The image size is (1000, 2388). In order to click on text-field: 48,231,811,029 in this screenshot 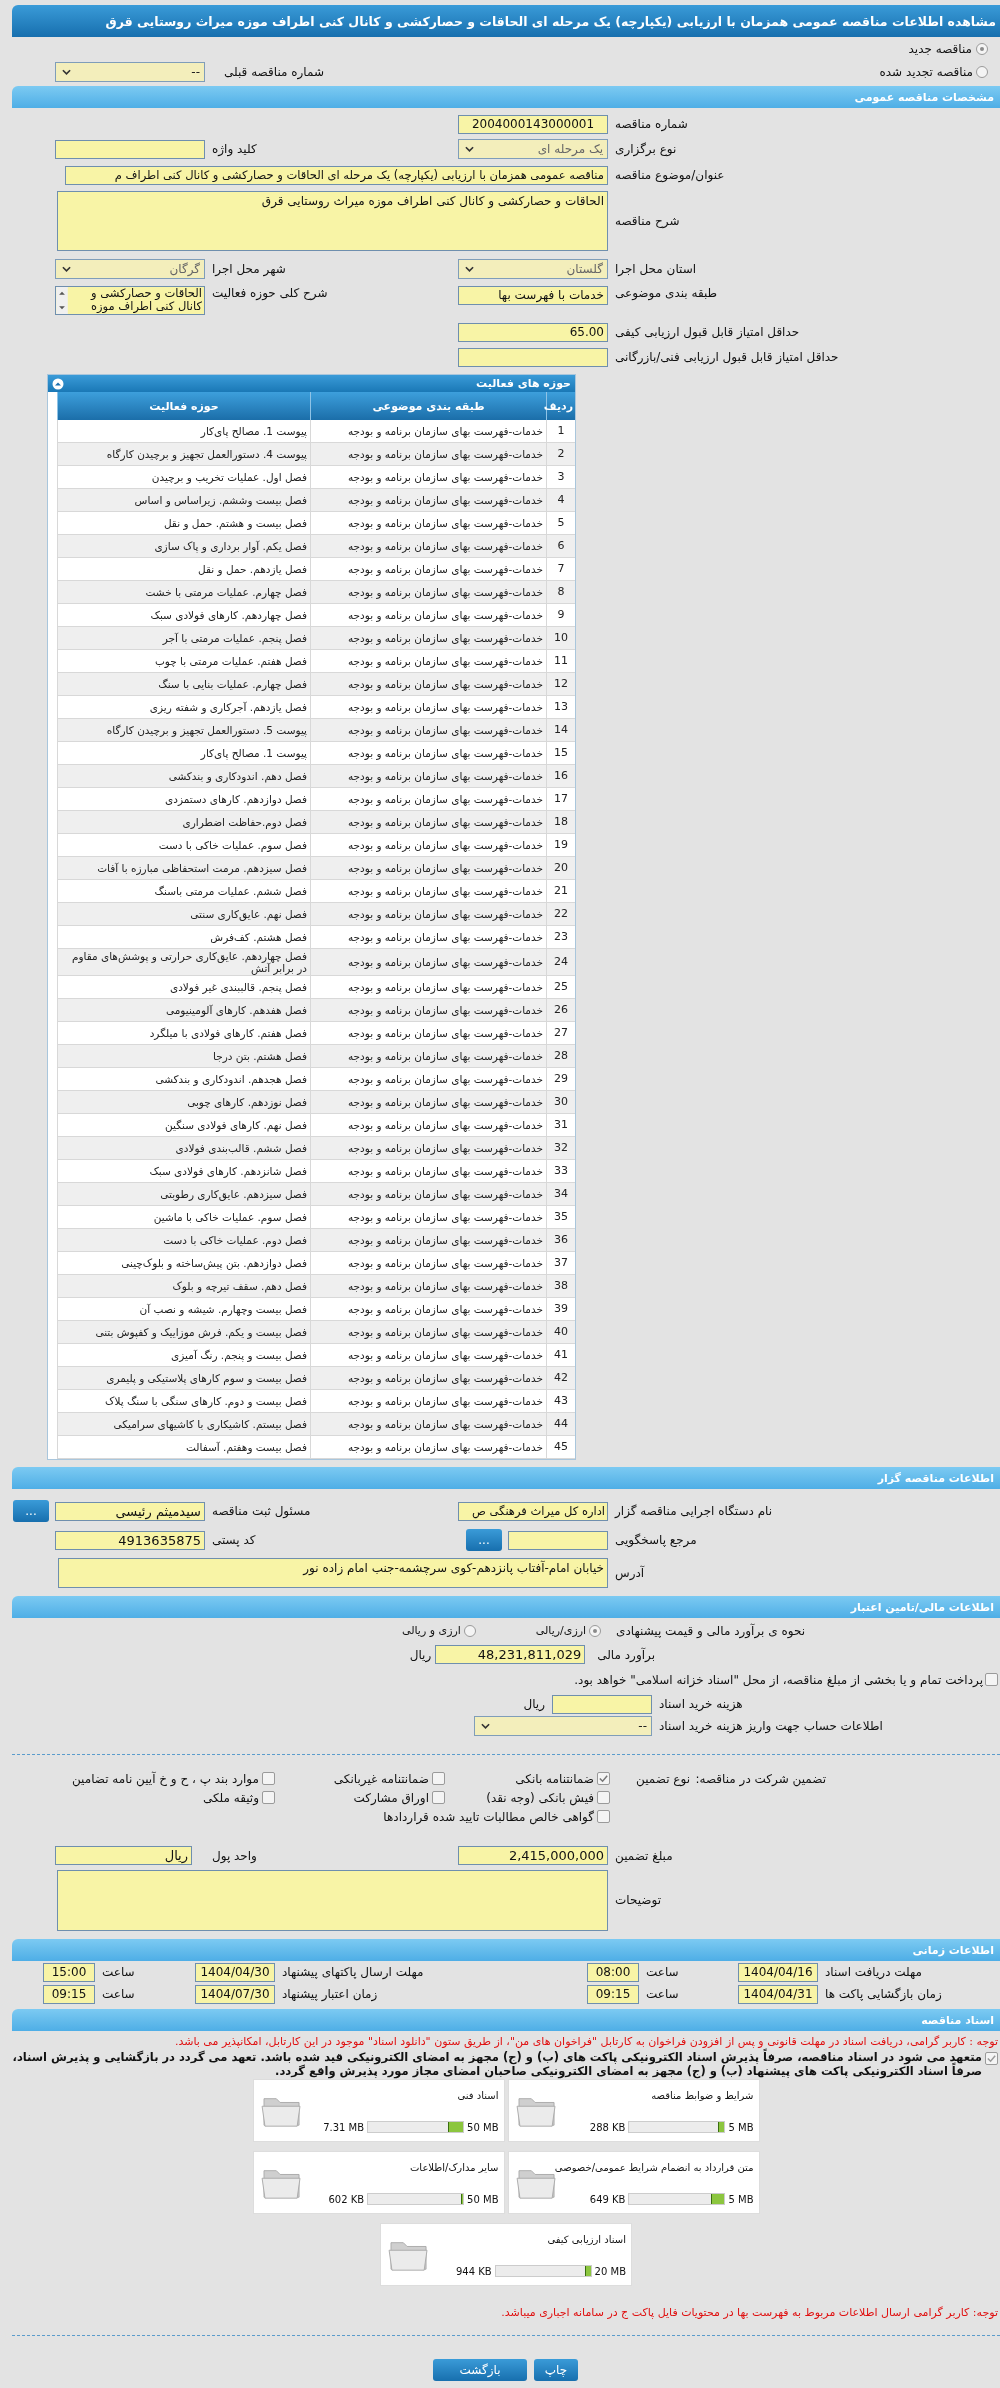, I will do `click(510, 1654)`.